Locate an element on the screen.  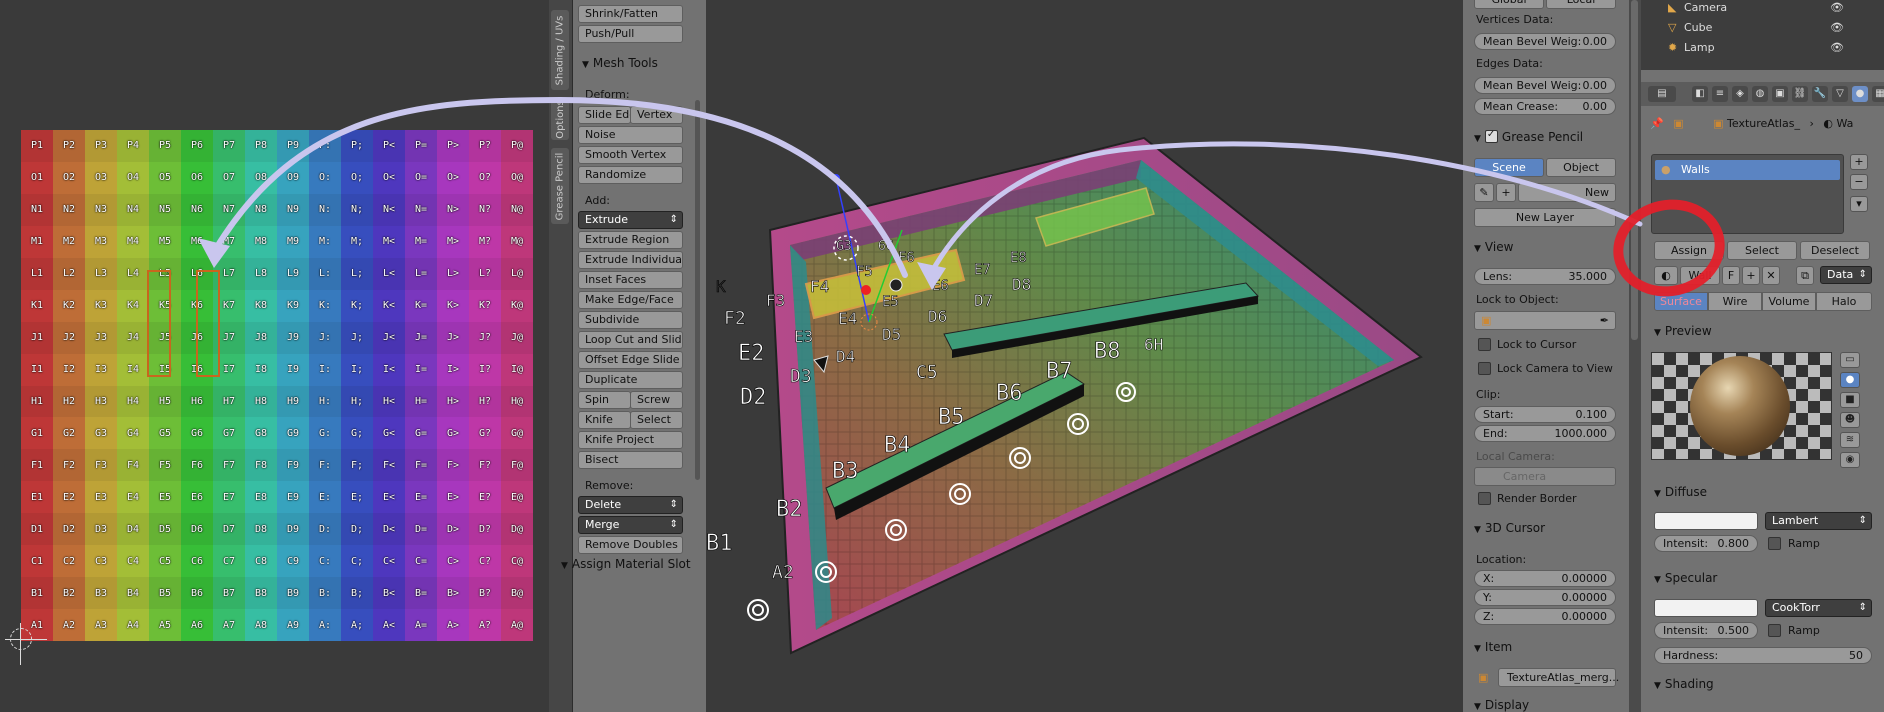
data-tab-icon: ▽ is located at coordinates (1840, 94).